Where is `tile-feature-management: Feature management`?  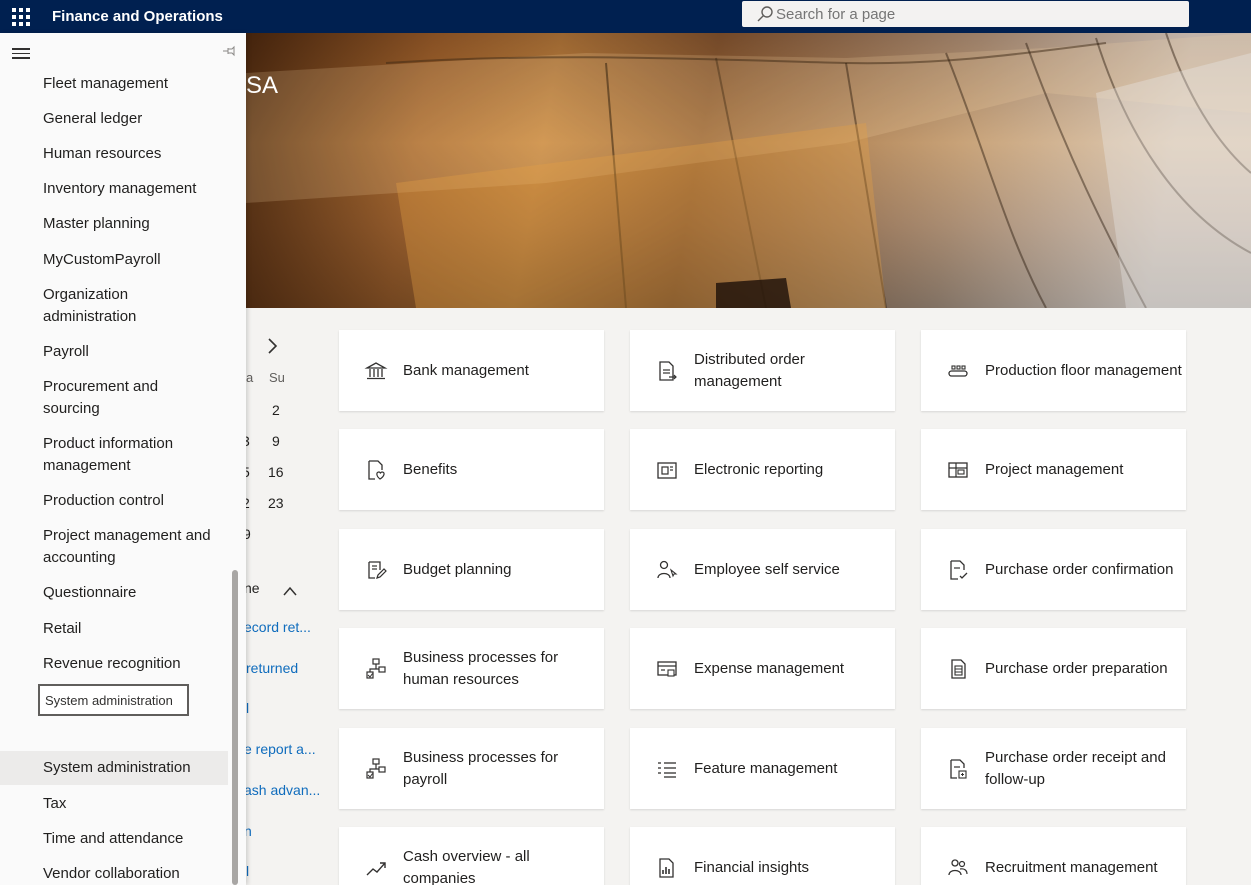
tile-feature-management: Feature management is located at coordinates (762, 768).